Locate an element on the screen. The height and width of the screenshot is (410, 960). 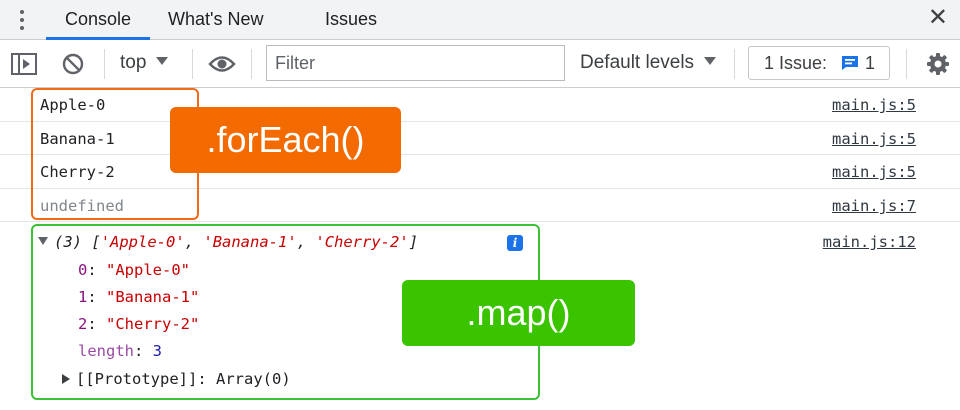
map-annotation-label: .map() is located at coordinates (518, 313).